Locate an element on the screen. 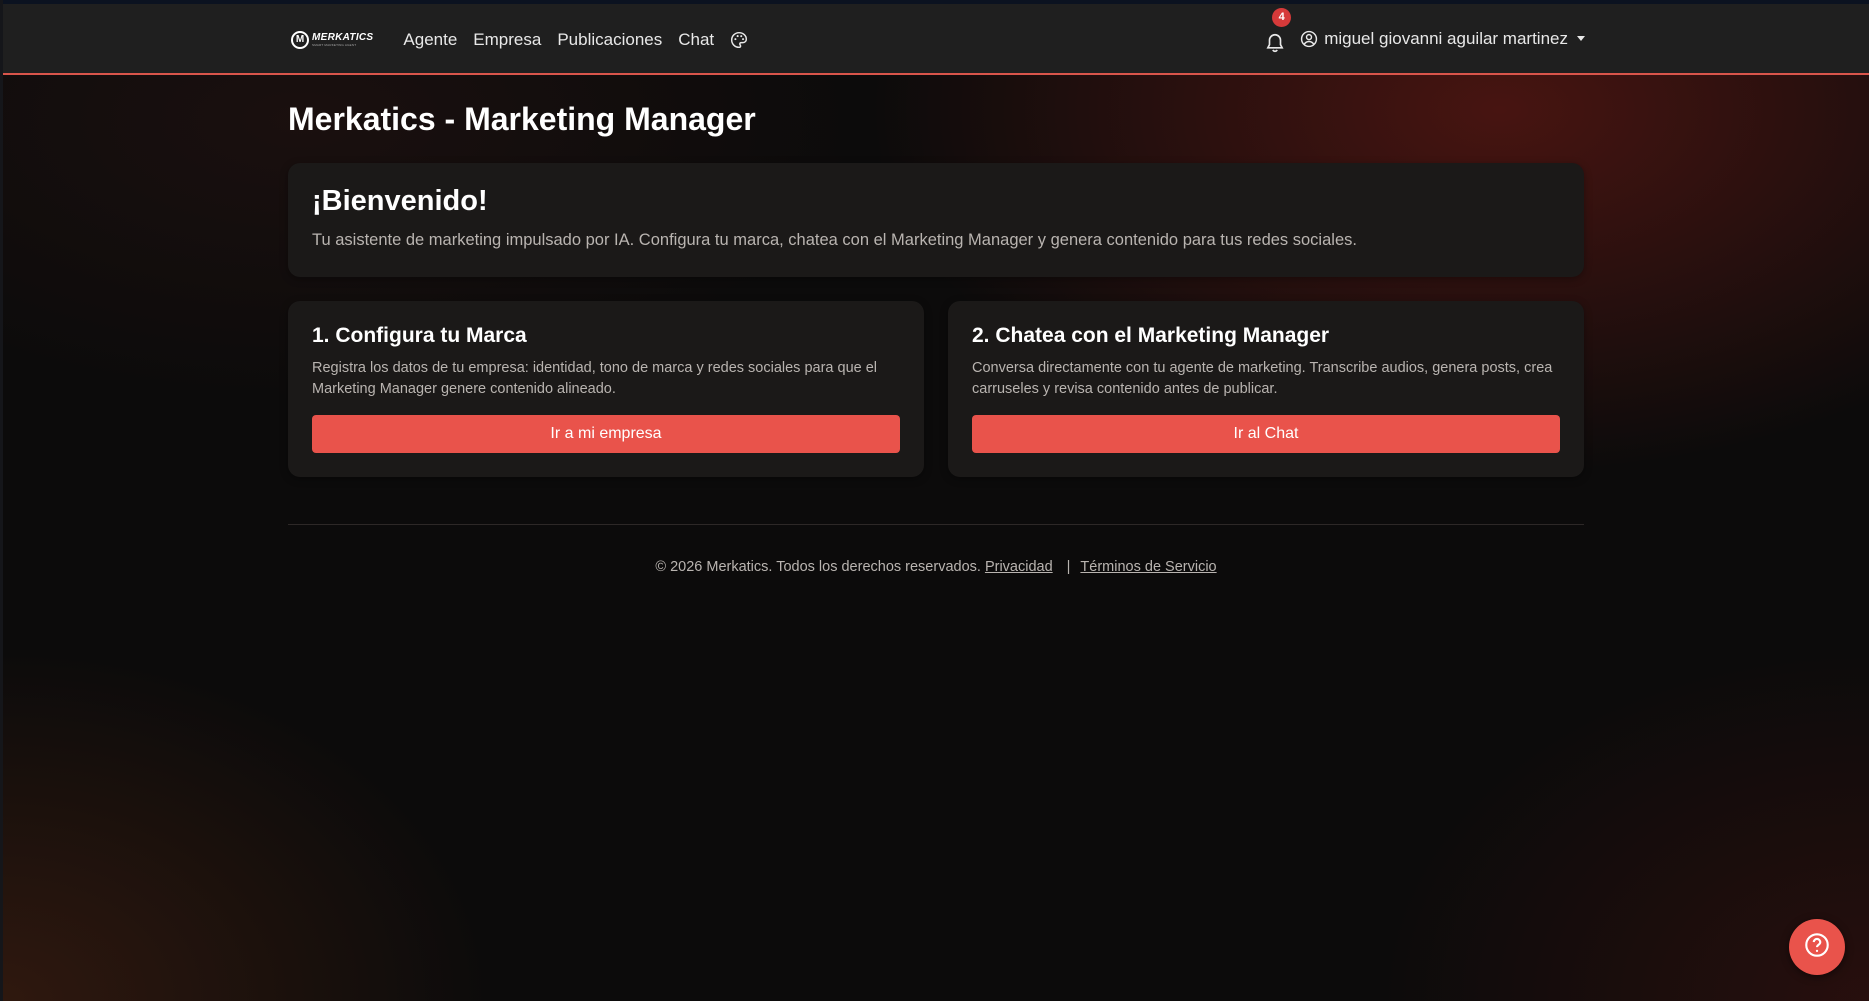  footer-divider is located at coordinates (936, 524).